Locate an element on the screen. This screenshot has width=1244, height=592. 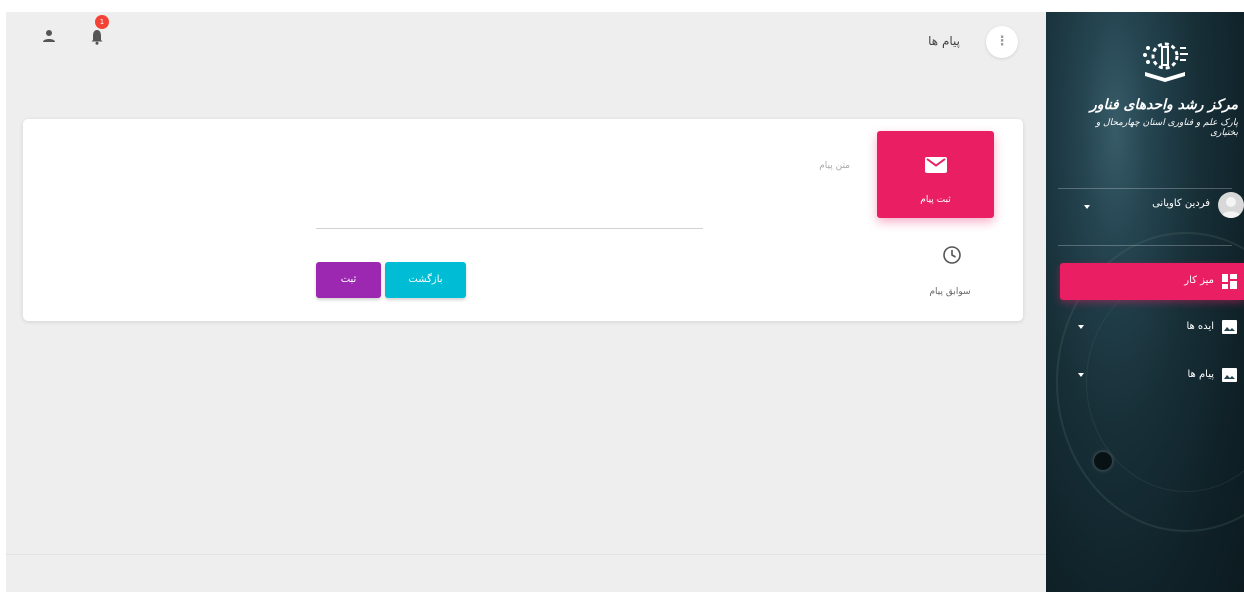
envelope-icon is located at coordinates (936, 165).